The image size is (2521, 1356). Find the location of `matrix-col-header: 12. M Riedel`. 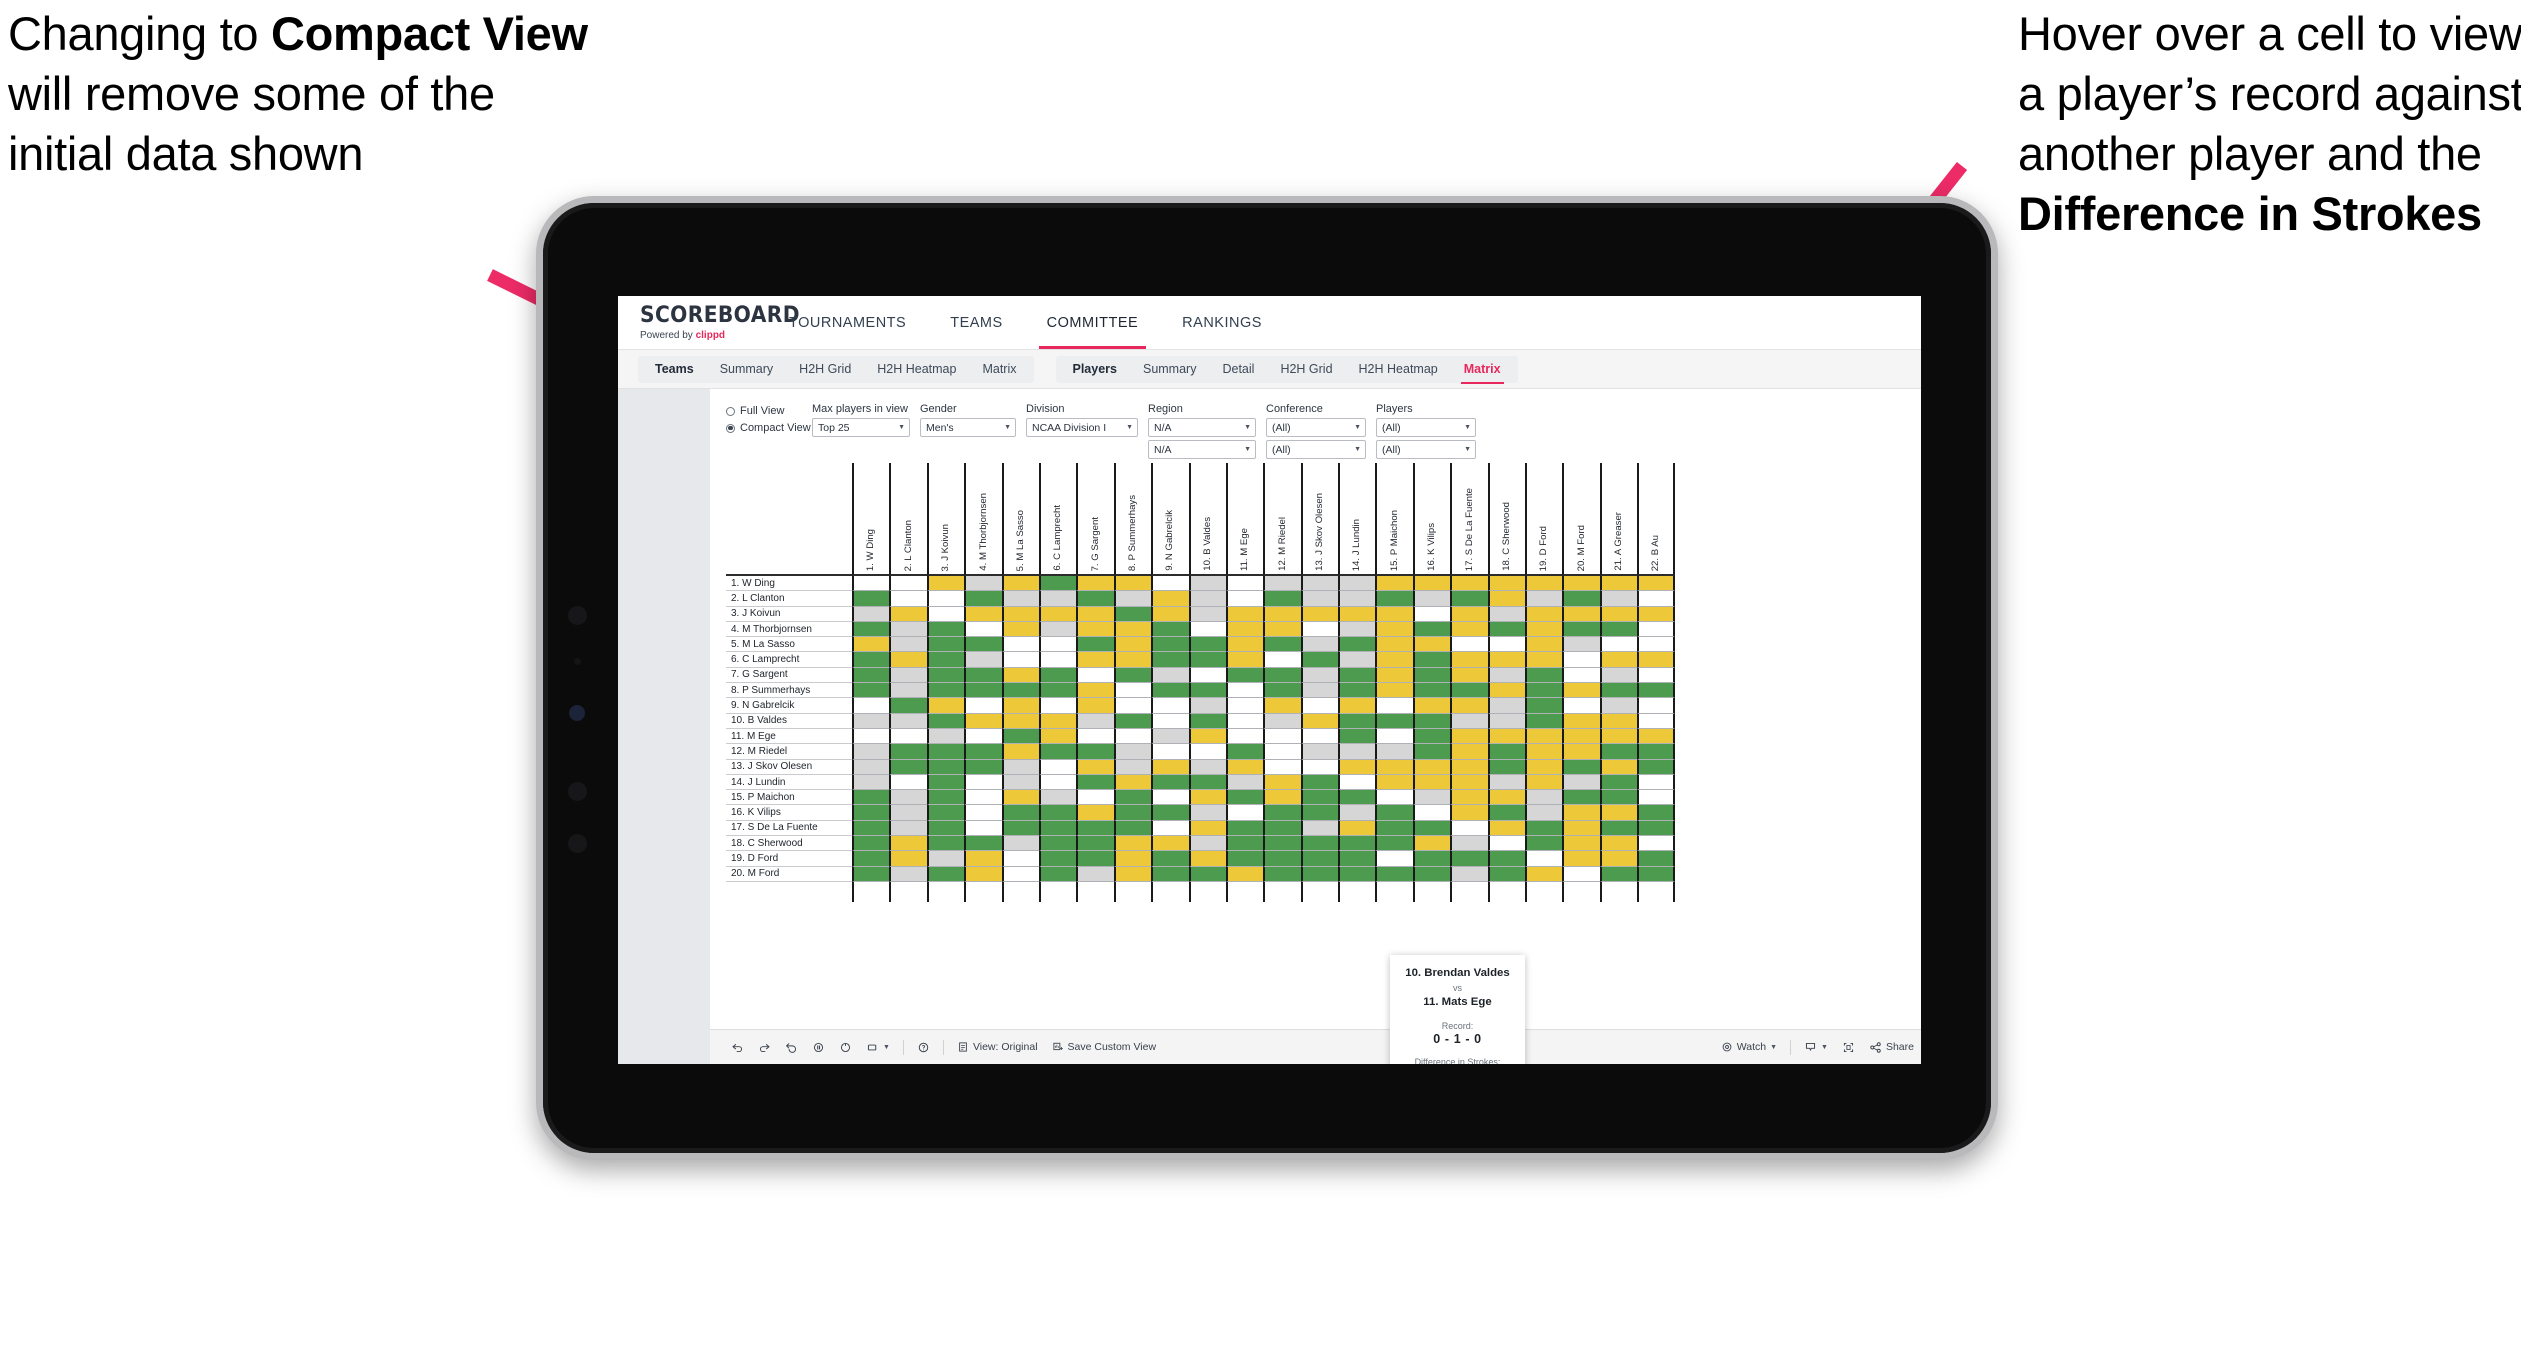

matrix-col-header: 12. M Riedel is located at coordinates (1282, 519).